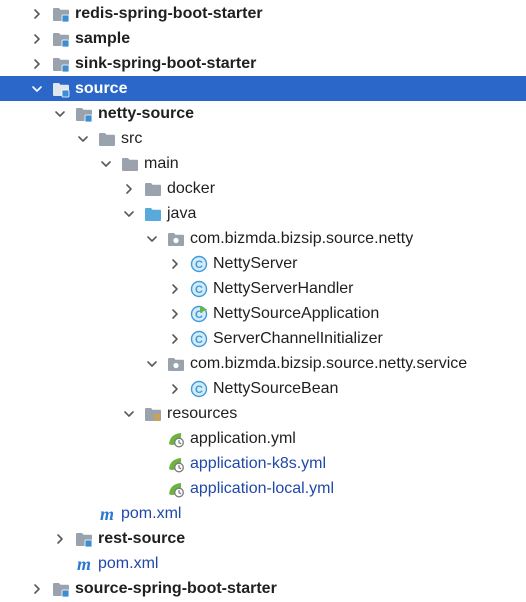  What do you see at coordinates (132, 138) in the screenshot?
I see `tree-node-label: src` at bounding box center [132, 138].